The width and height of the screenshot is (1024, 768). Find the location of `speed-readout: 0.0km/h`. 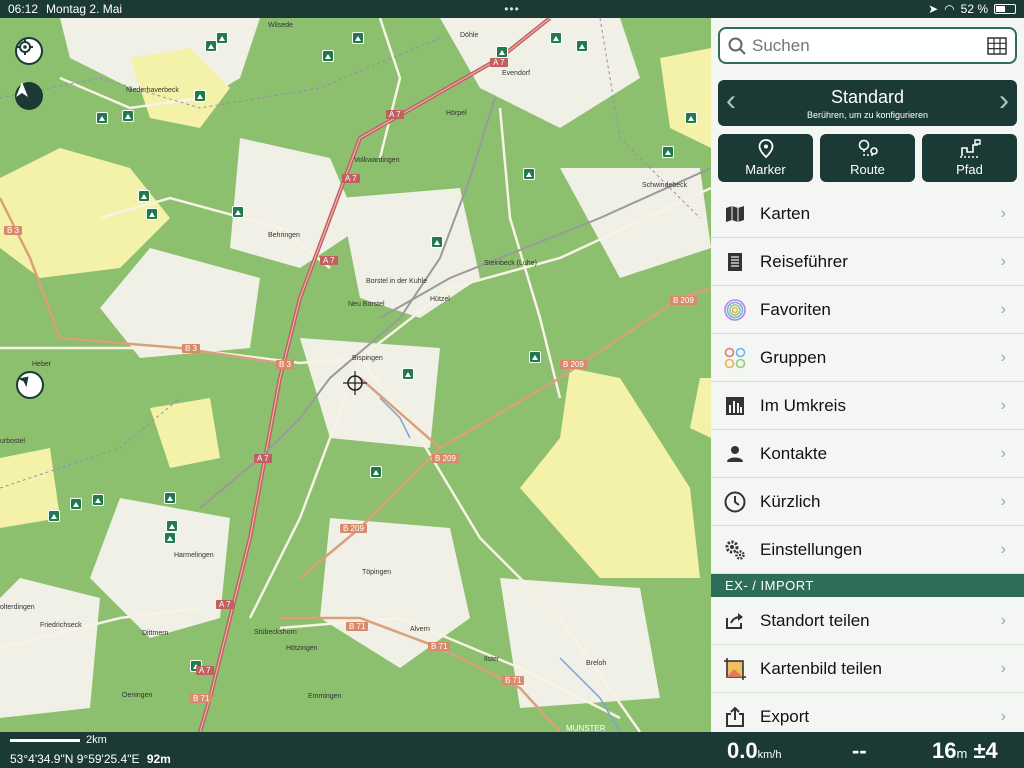

speed-readout: 0.0km/h is located at coordinates (754, 751).